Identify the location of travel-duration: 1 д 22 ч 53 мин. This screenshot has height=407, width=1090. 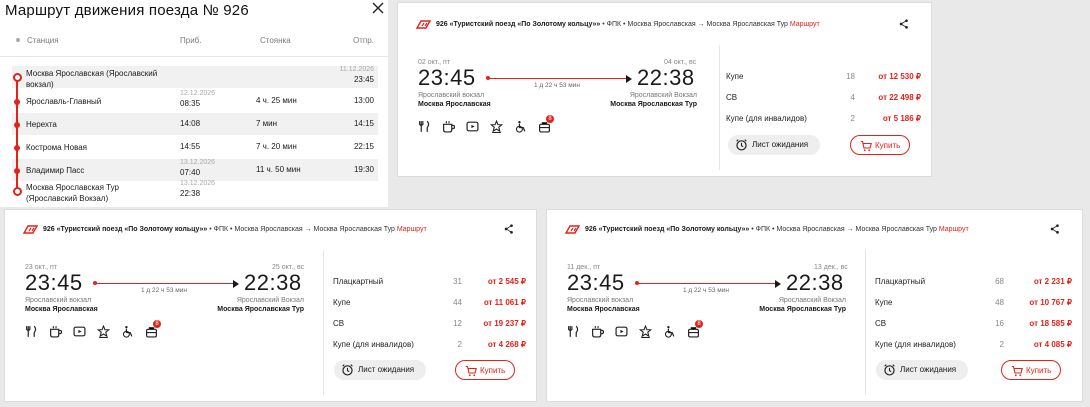
(557, 85).